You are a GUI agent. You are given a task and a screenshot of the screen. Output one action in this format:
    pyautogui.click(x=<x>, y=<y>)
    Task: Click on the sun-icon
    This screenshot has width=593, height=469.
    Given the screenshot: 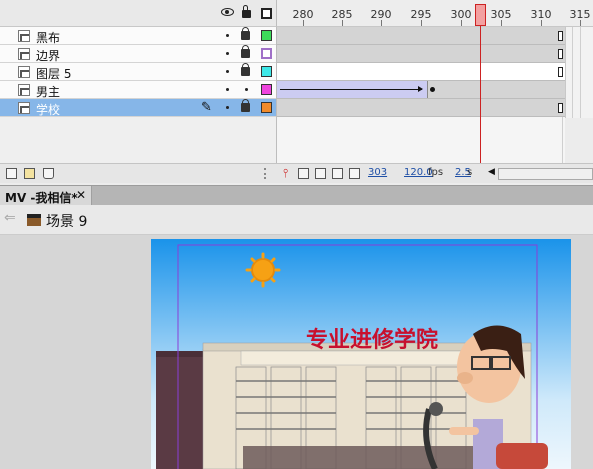 What is the action you would take?
    pyautogui.click(x=263, y=270)
    